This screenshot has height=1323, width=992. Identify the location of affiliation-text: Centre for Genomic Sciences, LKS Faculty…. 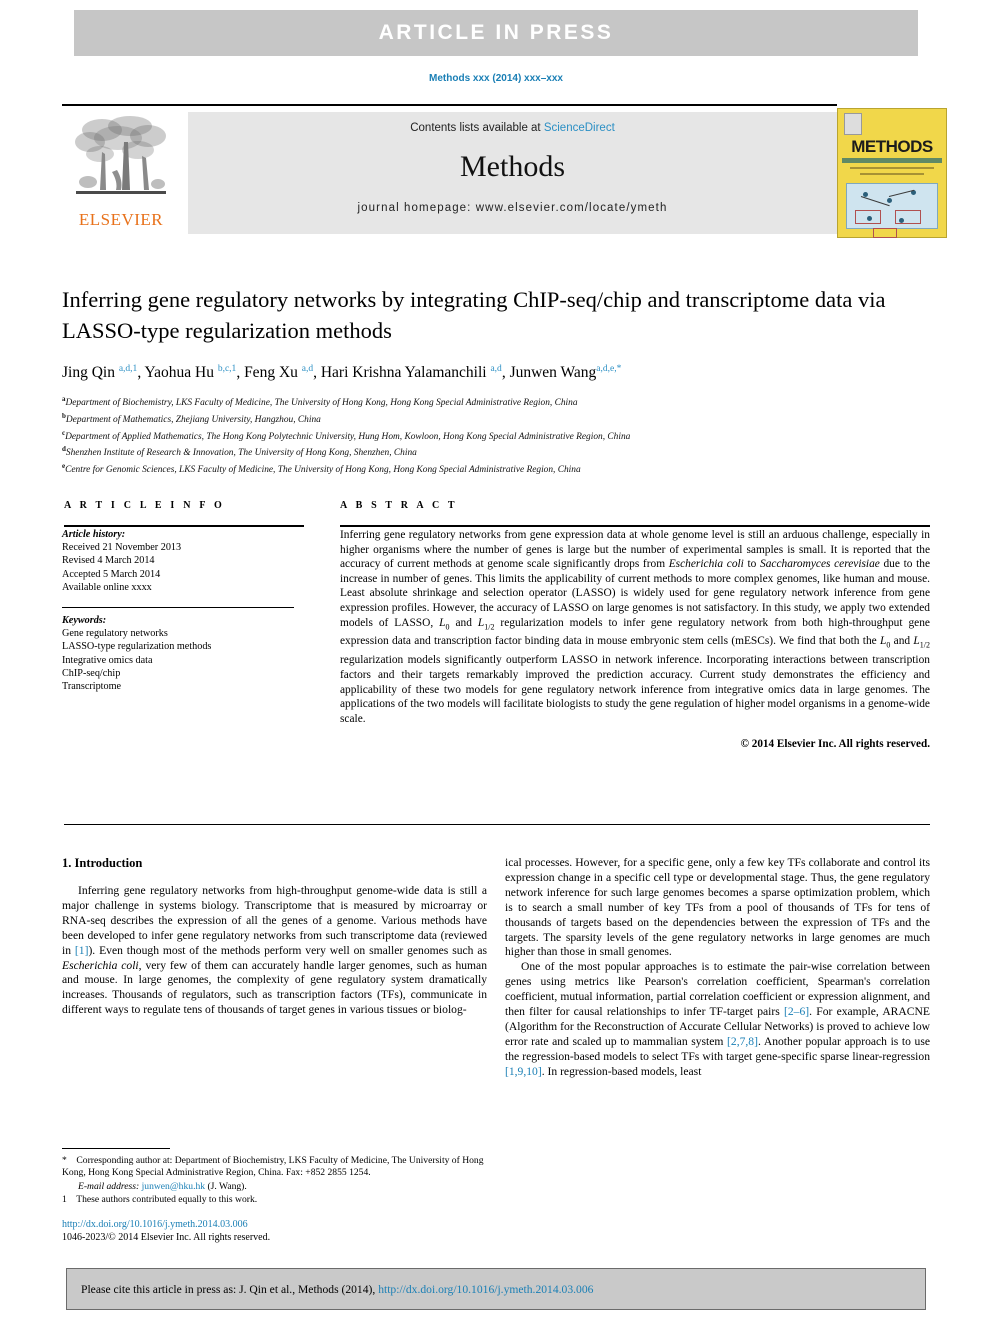
(323, 470).